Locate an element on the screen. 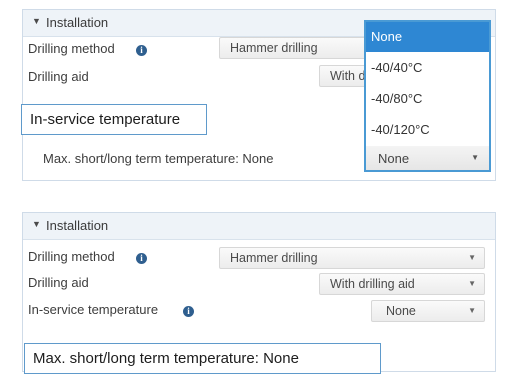 The height and width of the screenshot is (381, 514). drilling-method-select: Hammer drilling is located at coordinates (294, 48).